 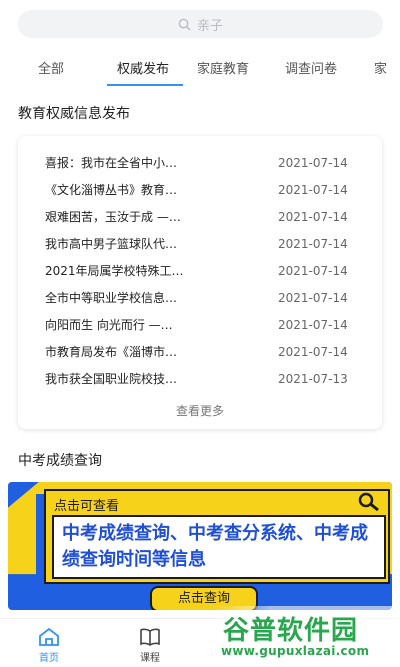 I want to click on site-watermark: 谷普软件园 www.gupuxlazai.com, so click(x=307, y=636).